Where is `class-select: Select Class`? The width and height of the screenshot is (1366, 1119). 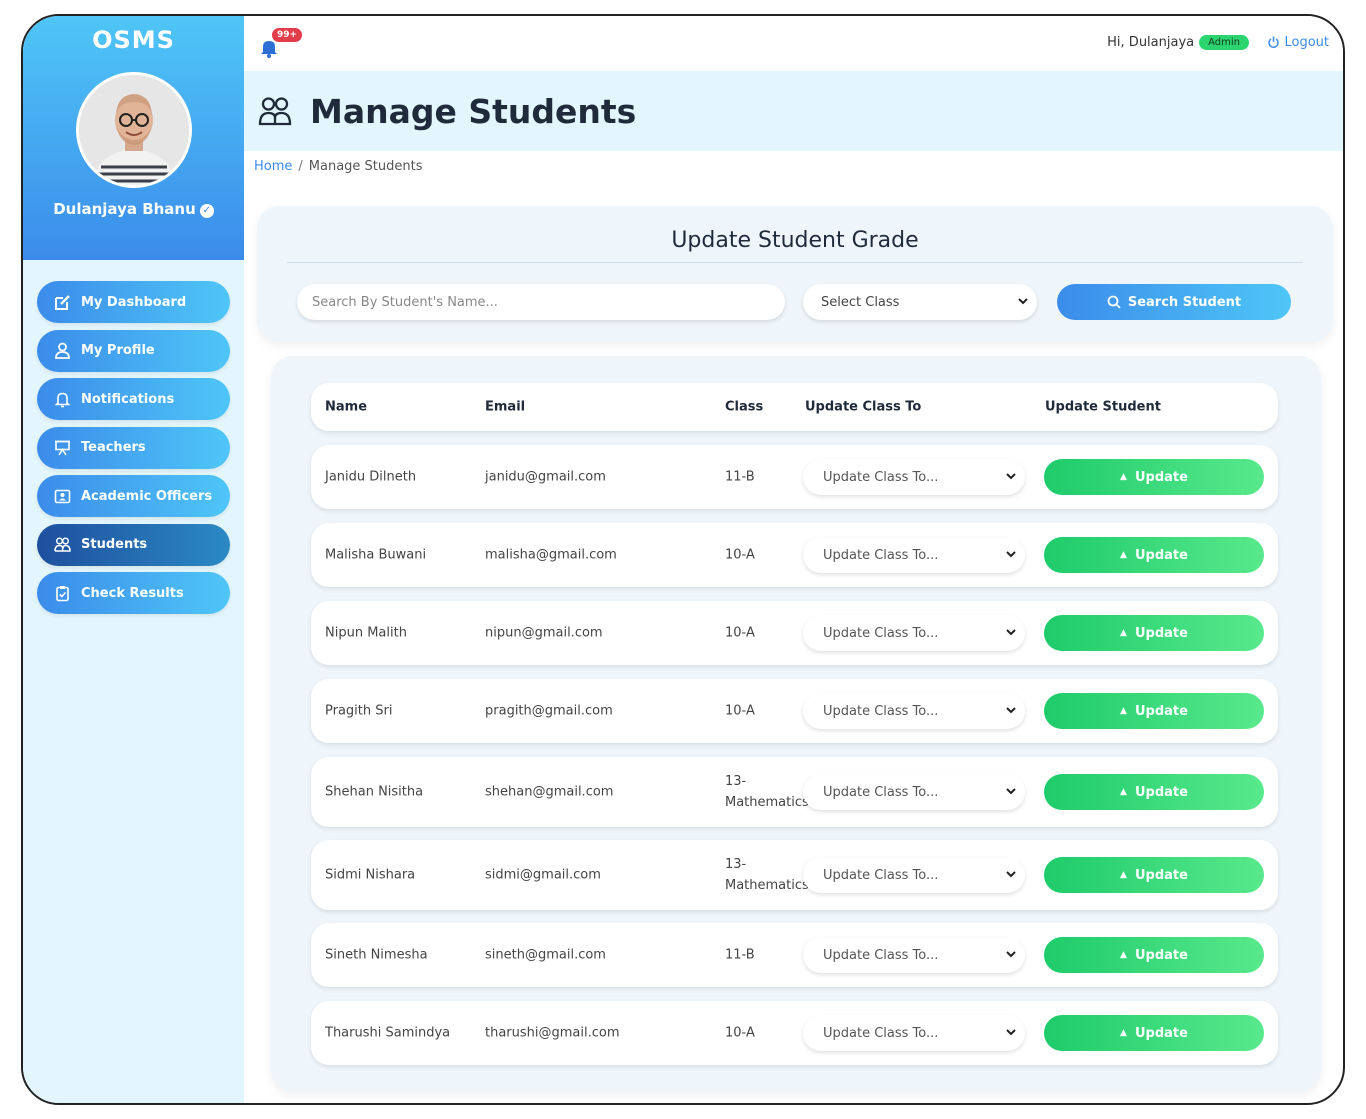
class-select: Select Class is located at coordinates (920, 302).